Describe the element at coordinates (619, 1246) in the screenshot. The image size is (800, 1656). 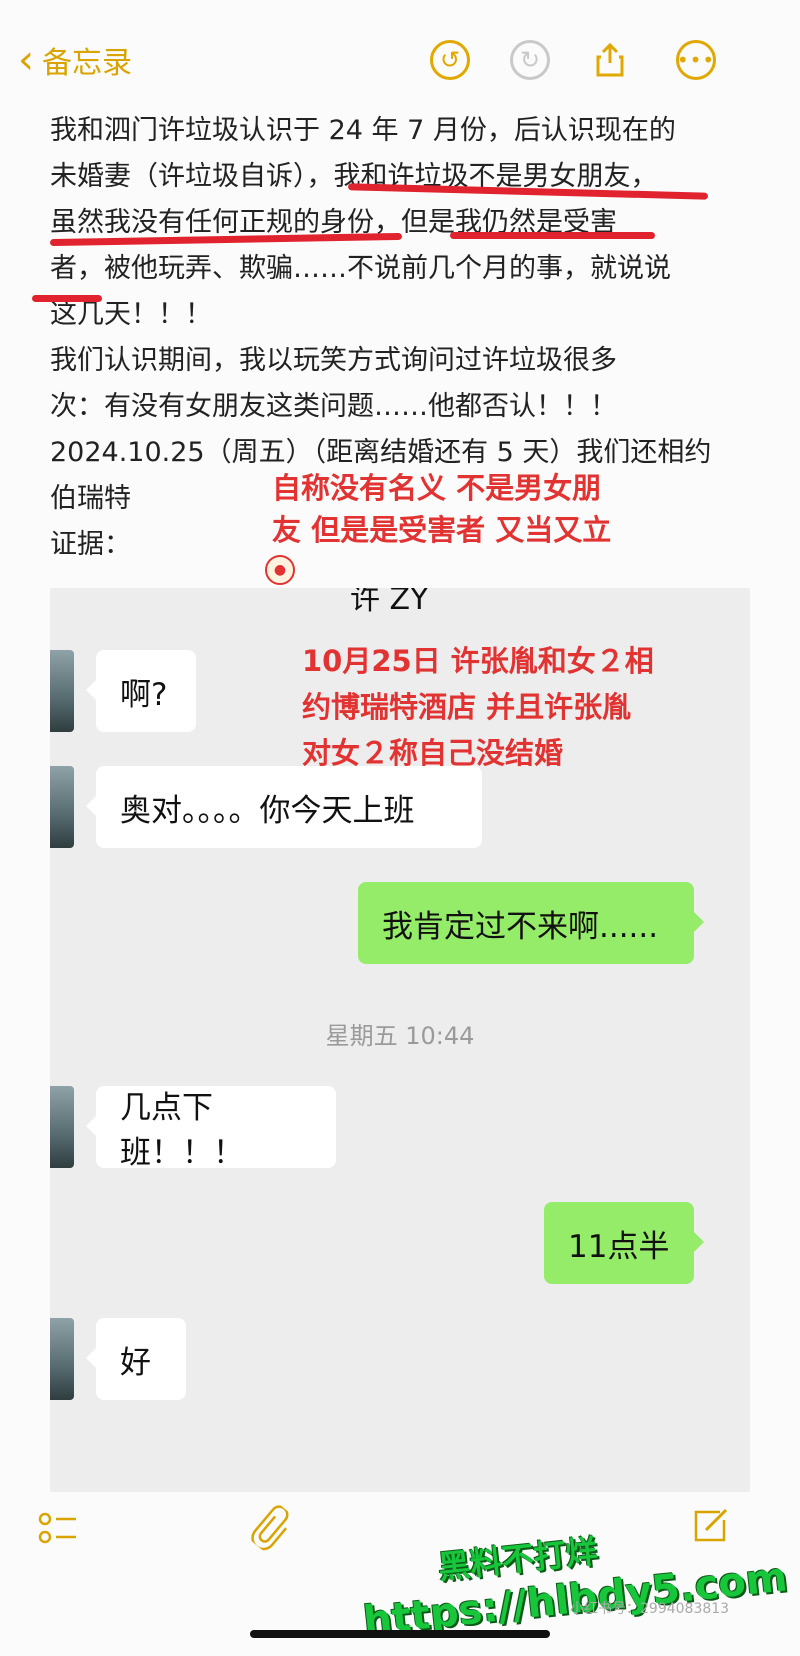
I see `message-text: 11点半` at that location.